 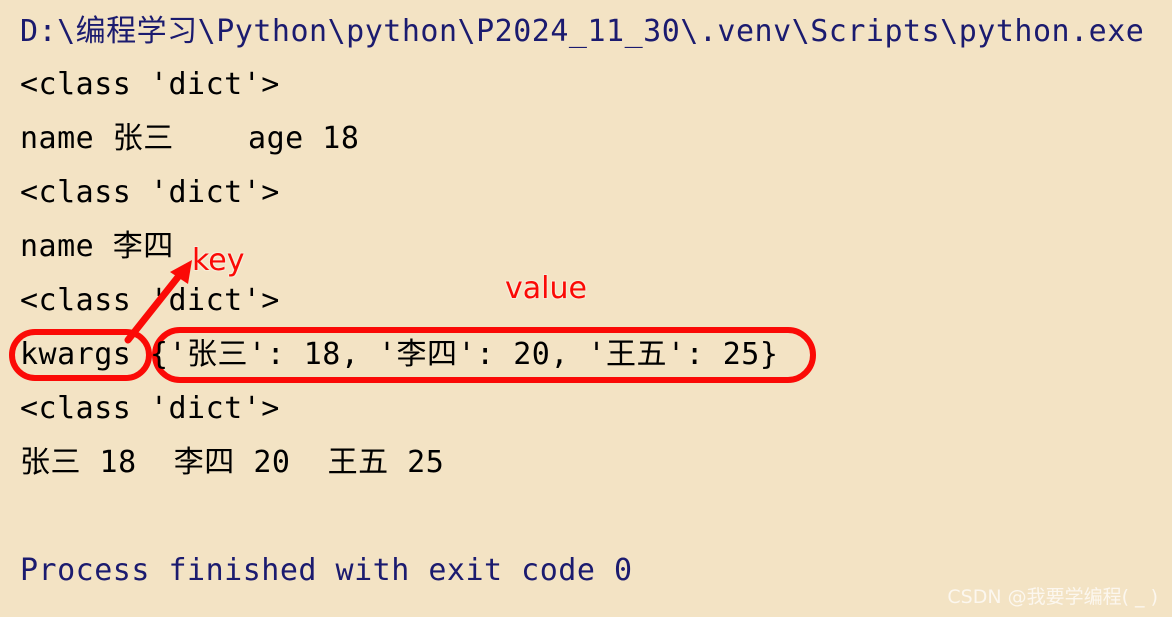 What do you see at coordinates (76, 354) in the screenshot?
I see `kwargs-keyword-text: kwargs` at bounding box center [76, 354].